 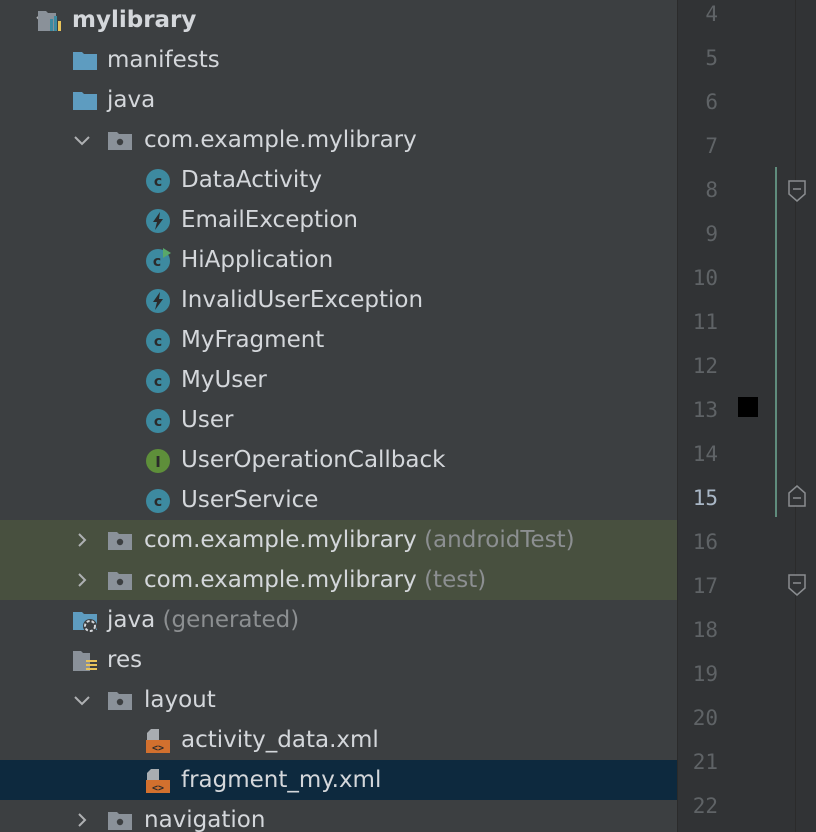 What do you see at coordinates (205, 819) in the screenshot?
I see `tree-row-name: navigation` at bounding box center [205, 819].